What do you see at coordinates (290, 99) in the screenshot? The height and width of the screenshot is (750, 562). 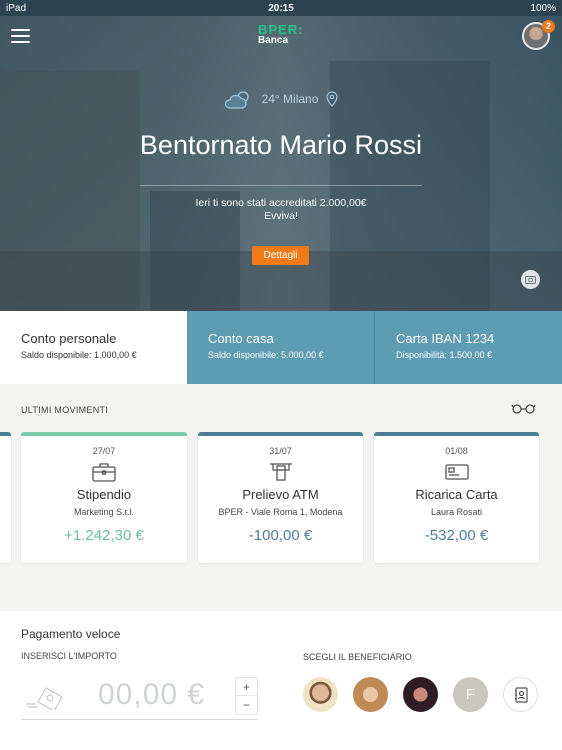 I see `weather-text: 24° Milano` at bounding box center [290, 99].